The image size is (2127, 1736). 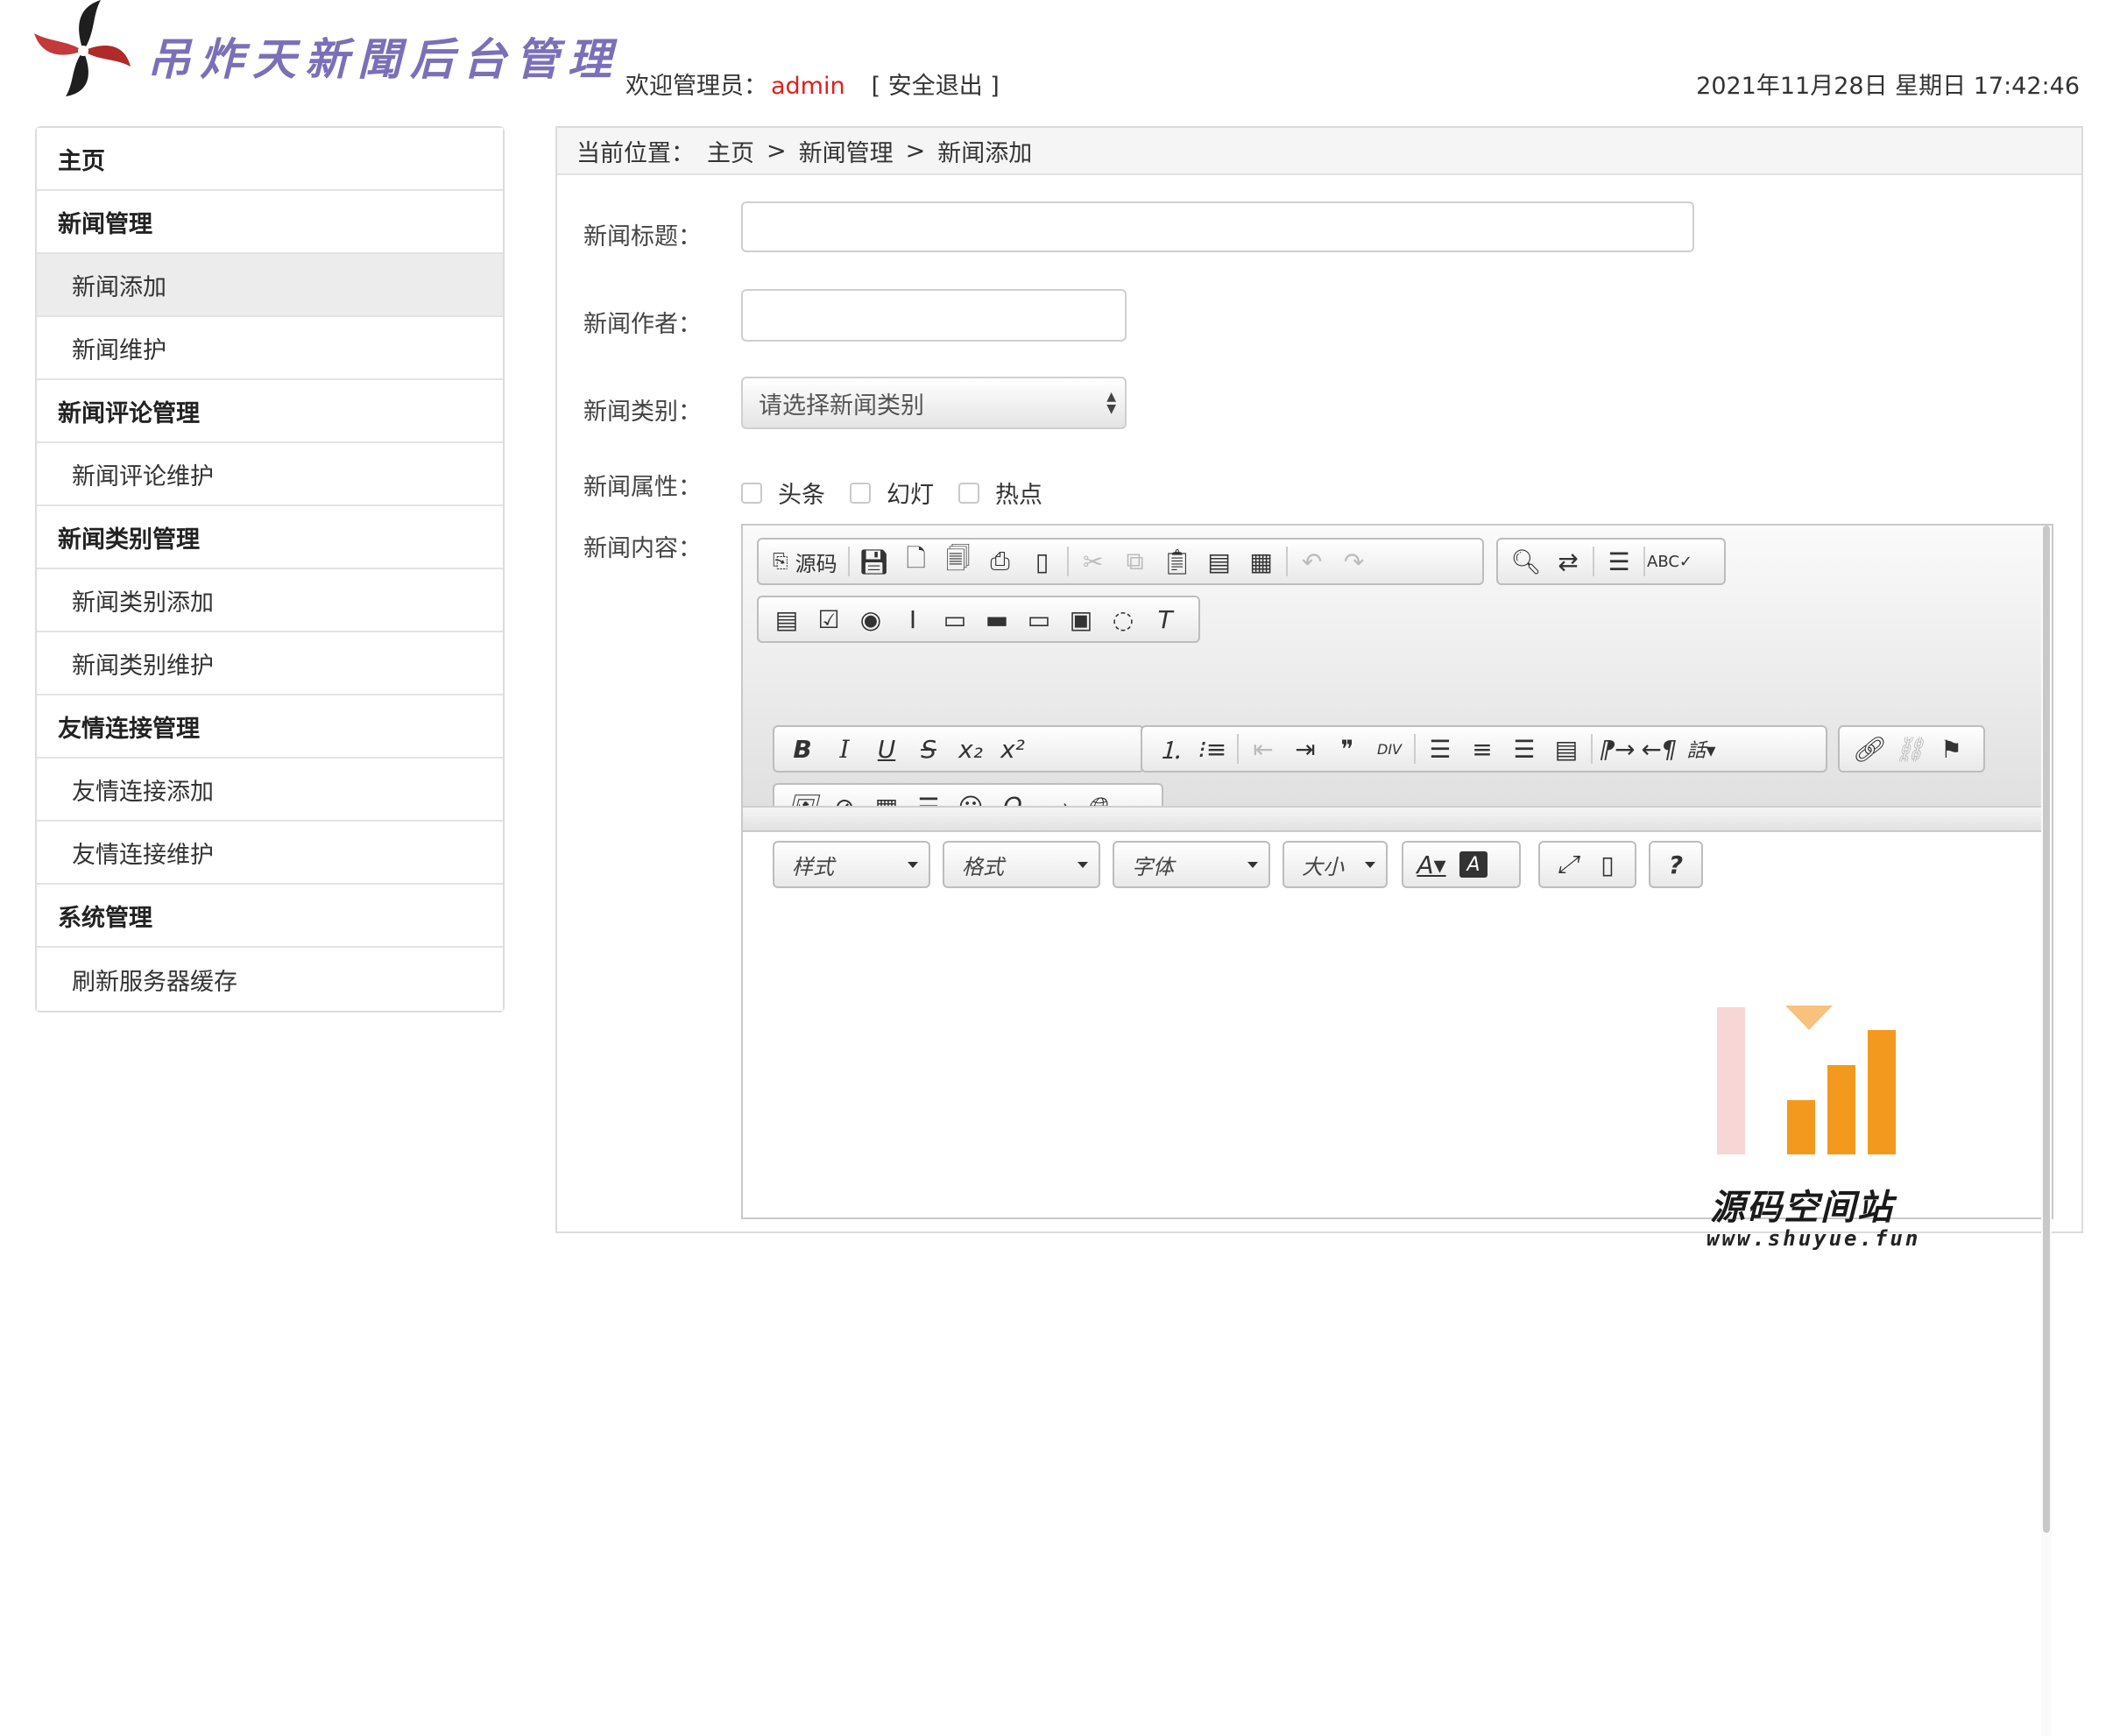 What do you see at coordinates (1165, 619) in the screenshot?
I see `remove-format-icon: T` at bounding box center [1165, 619].